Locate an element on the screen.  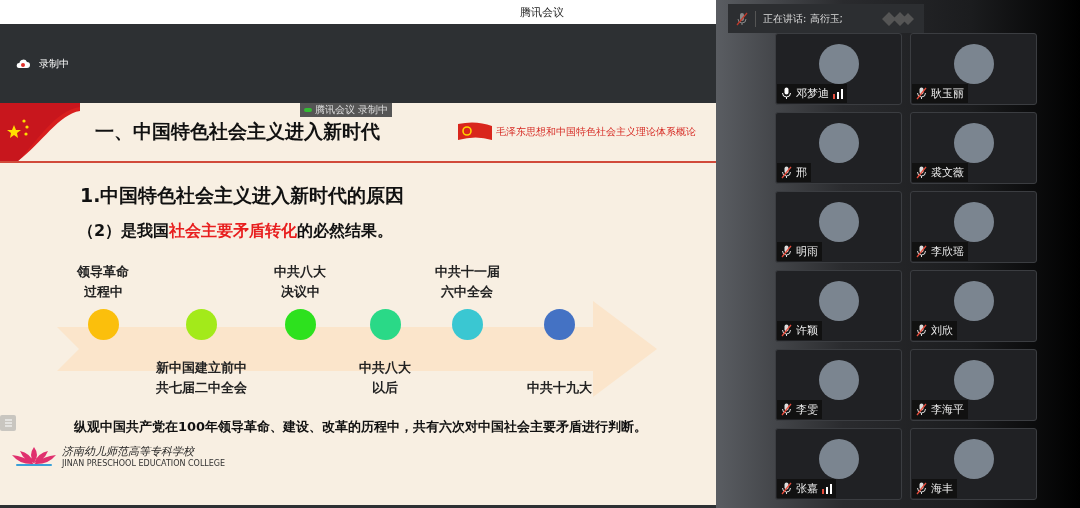
participant-tile: 刘欣 is located at coordinates (973, 306).